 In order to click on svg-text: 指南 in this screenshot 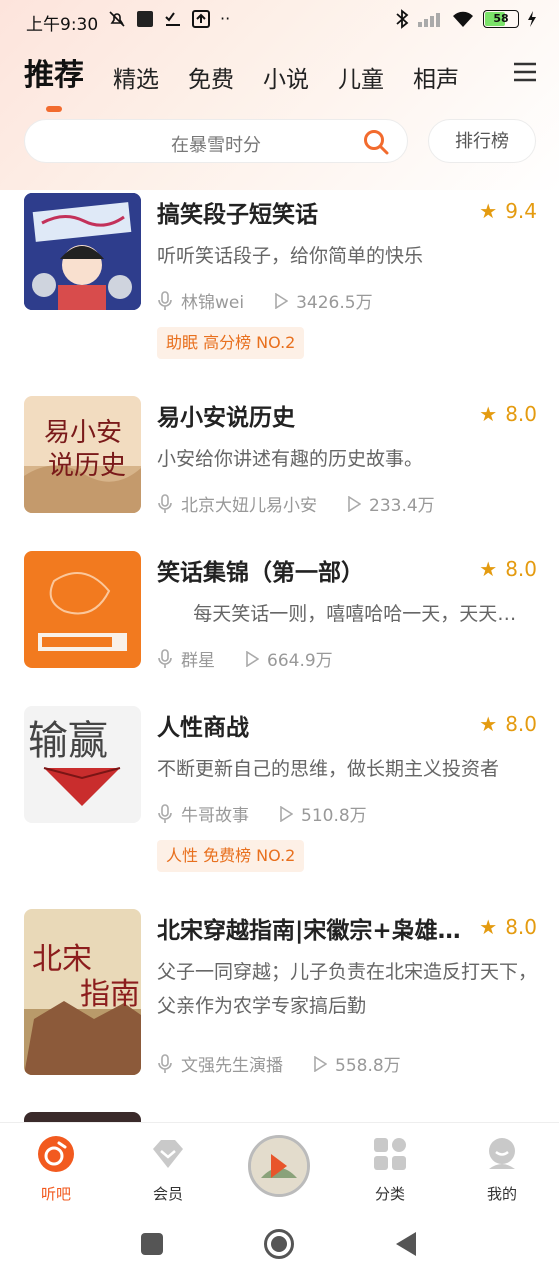, I will do `click(110, 994)`.